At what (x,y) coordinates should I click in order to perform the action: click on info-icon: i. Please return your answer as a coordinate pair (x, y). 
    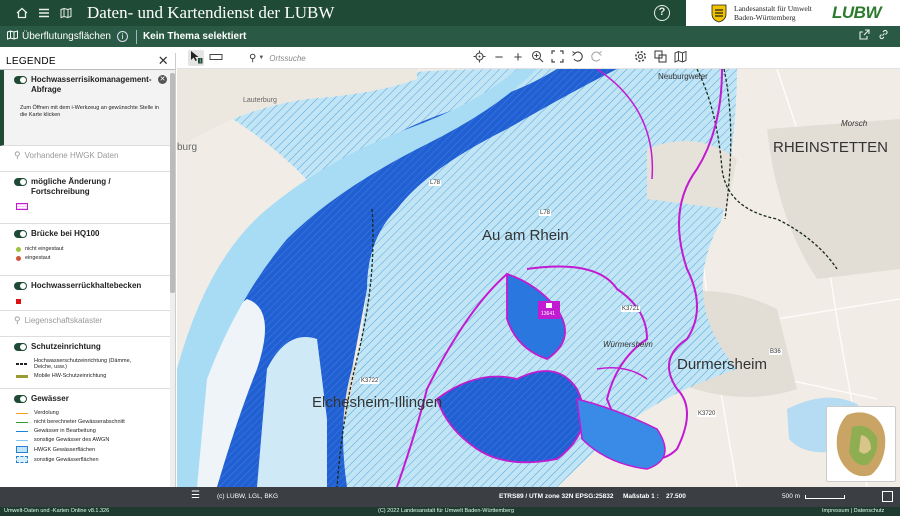
    Looking at the image, I should click on (122, 36).